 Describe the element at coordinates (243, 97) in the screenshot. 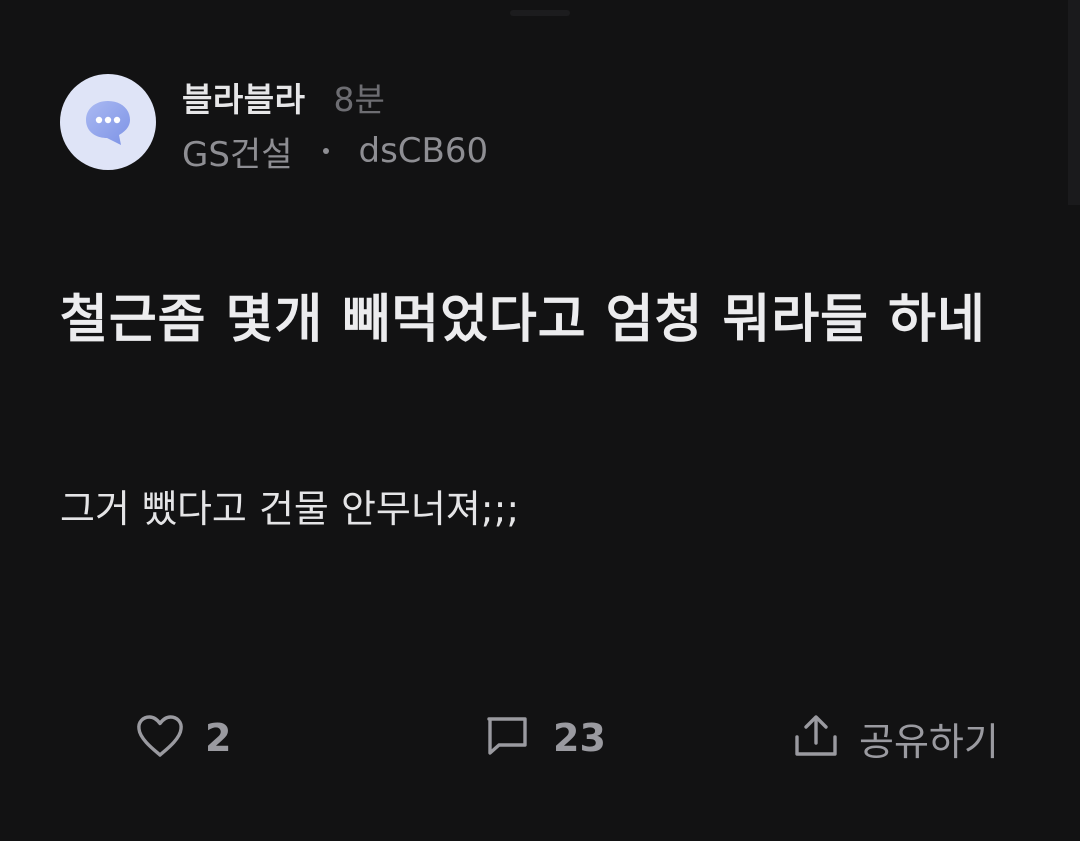

I see `author-name: 블라블라` at that location.